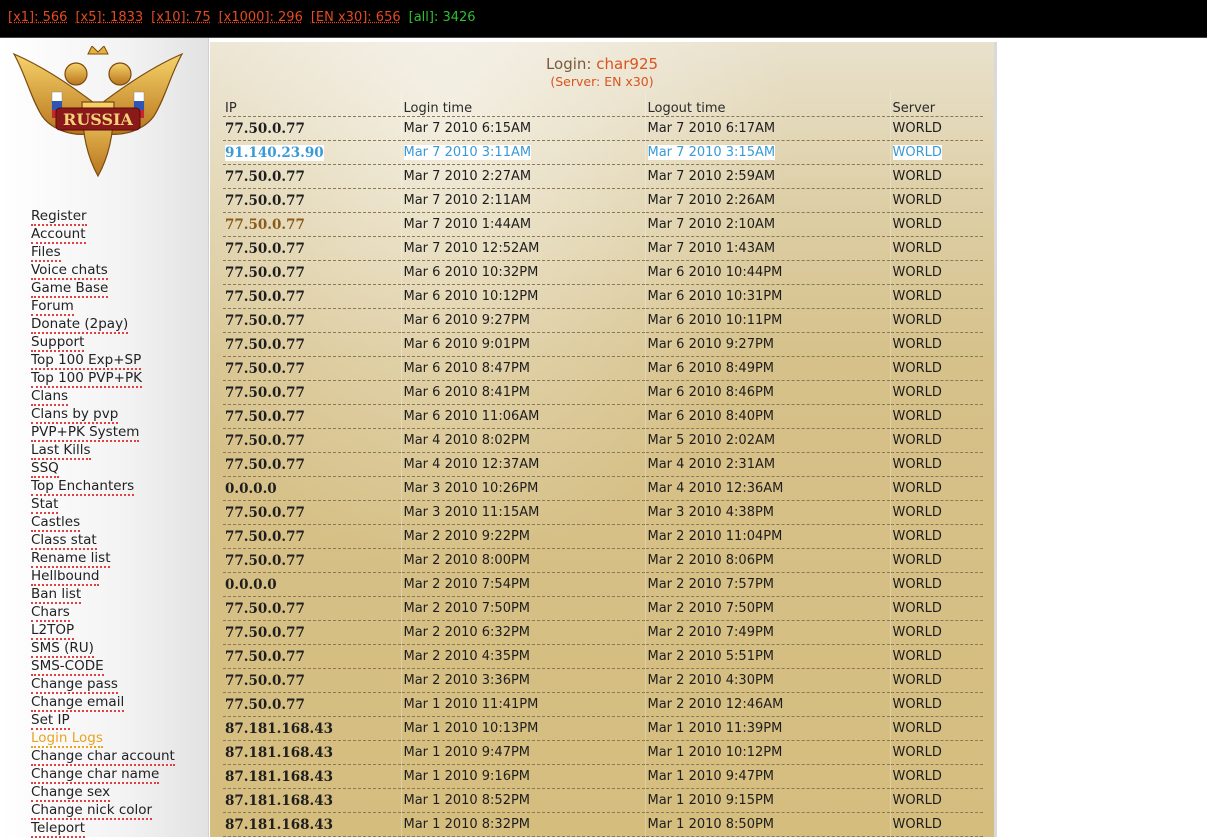  I want to click on sidebar-item-label: Hellbound, so click(65, 577).